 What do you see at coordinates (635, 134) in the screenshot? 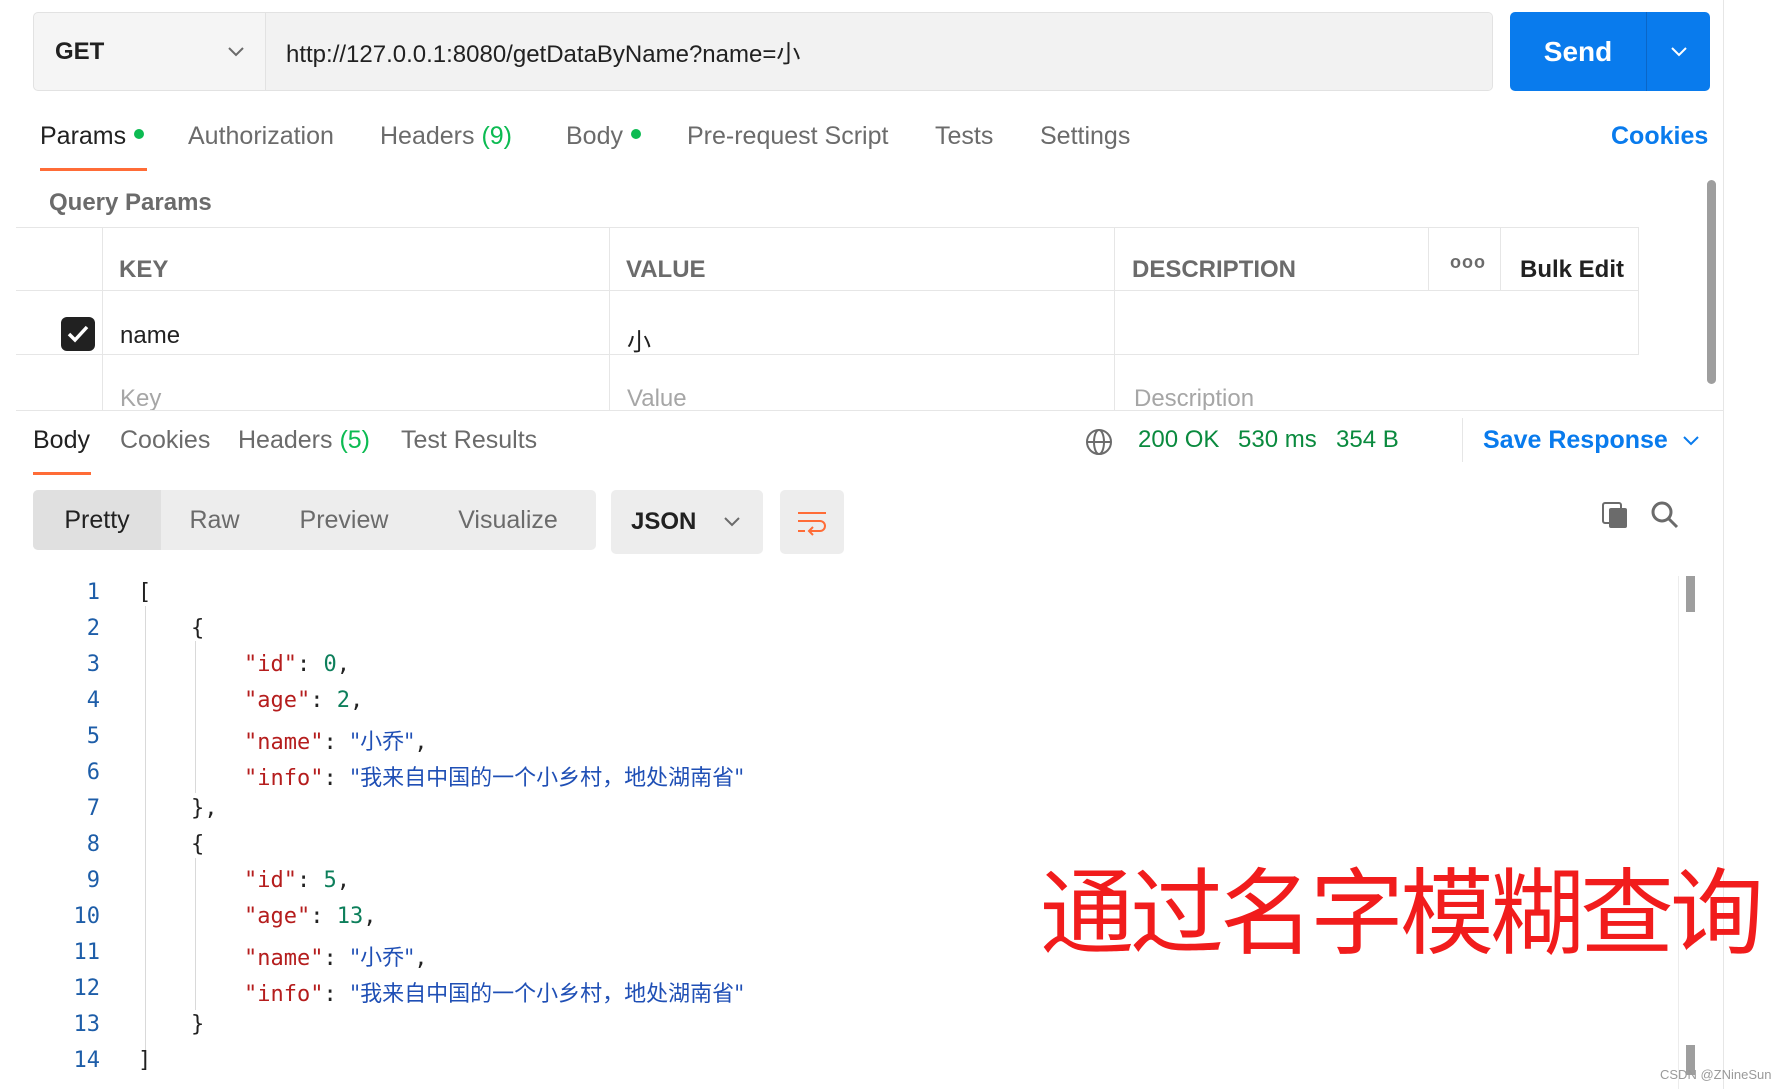
I see `status-dot` at bounding box center [635, 134].